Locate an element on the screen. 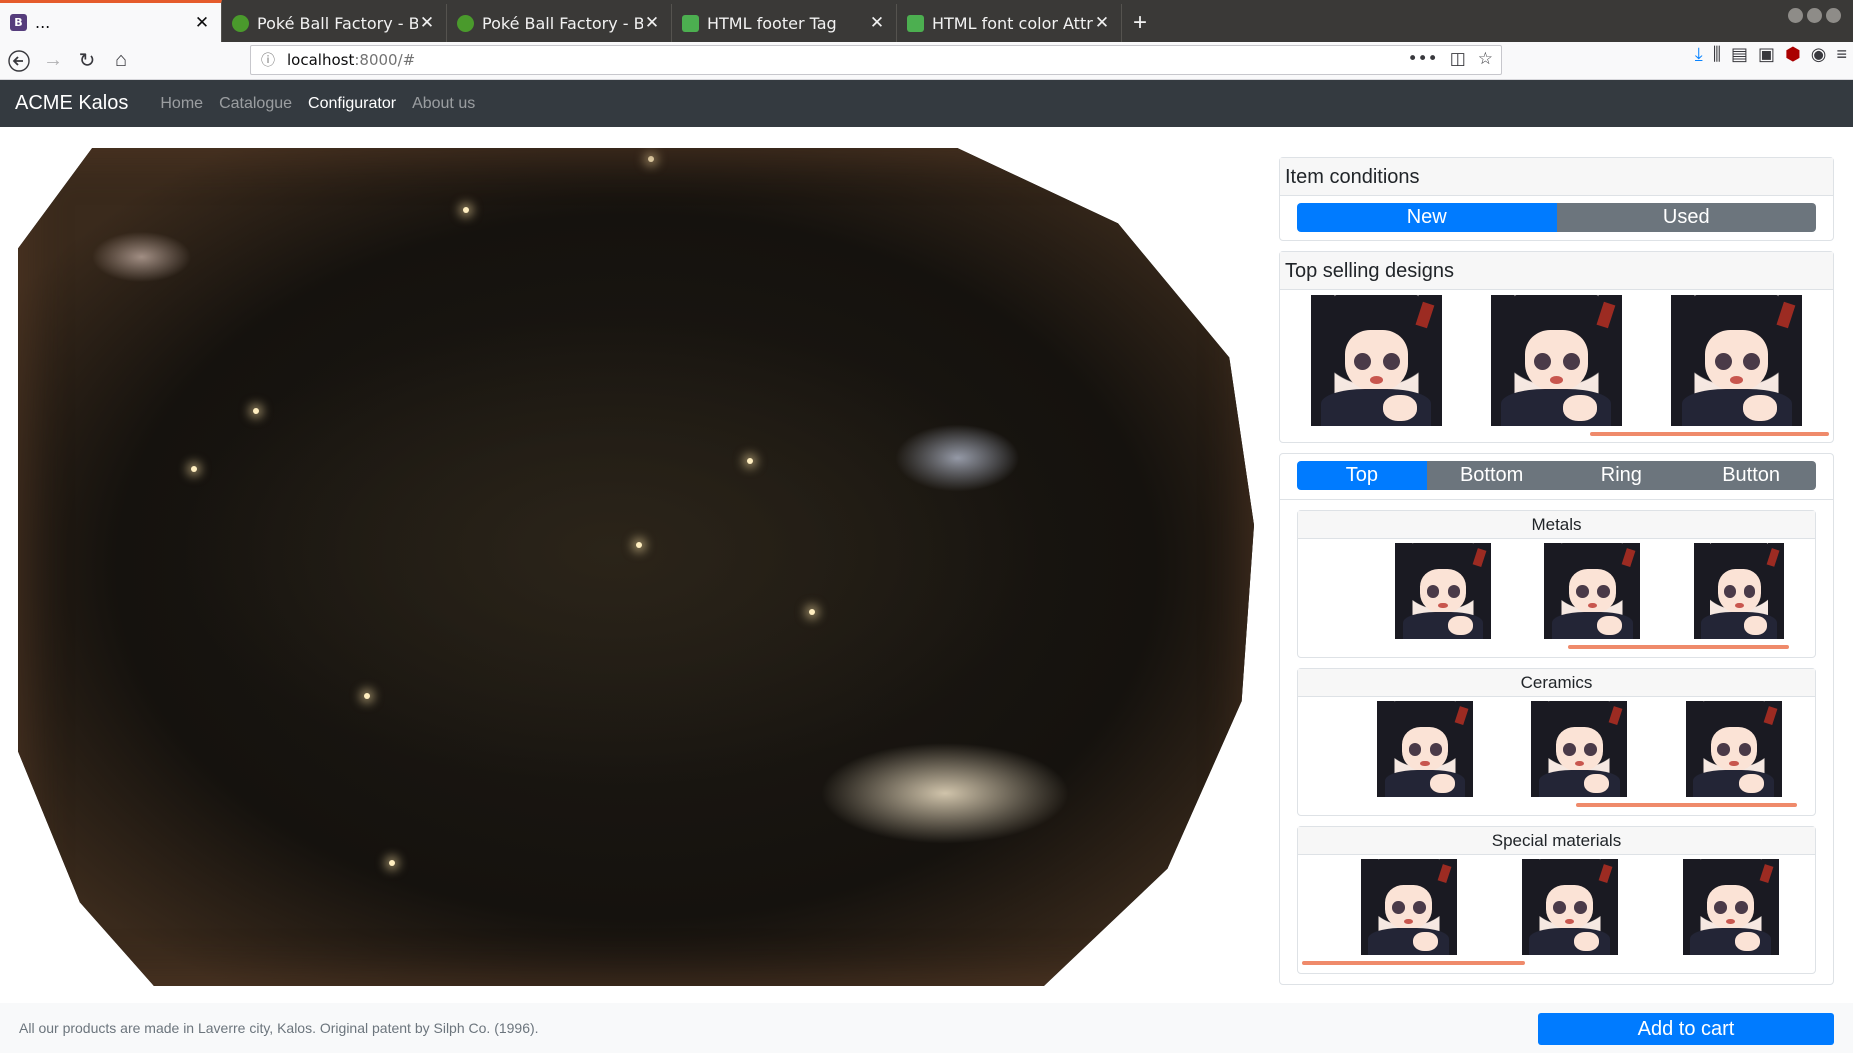  nav-link-catalogue: Catalogue is located at coordinates (255, 104).